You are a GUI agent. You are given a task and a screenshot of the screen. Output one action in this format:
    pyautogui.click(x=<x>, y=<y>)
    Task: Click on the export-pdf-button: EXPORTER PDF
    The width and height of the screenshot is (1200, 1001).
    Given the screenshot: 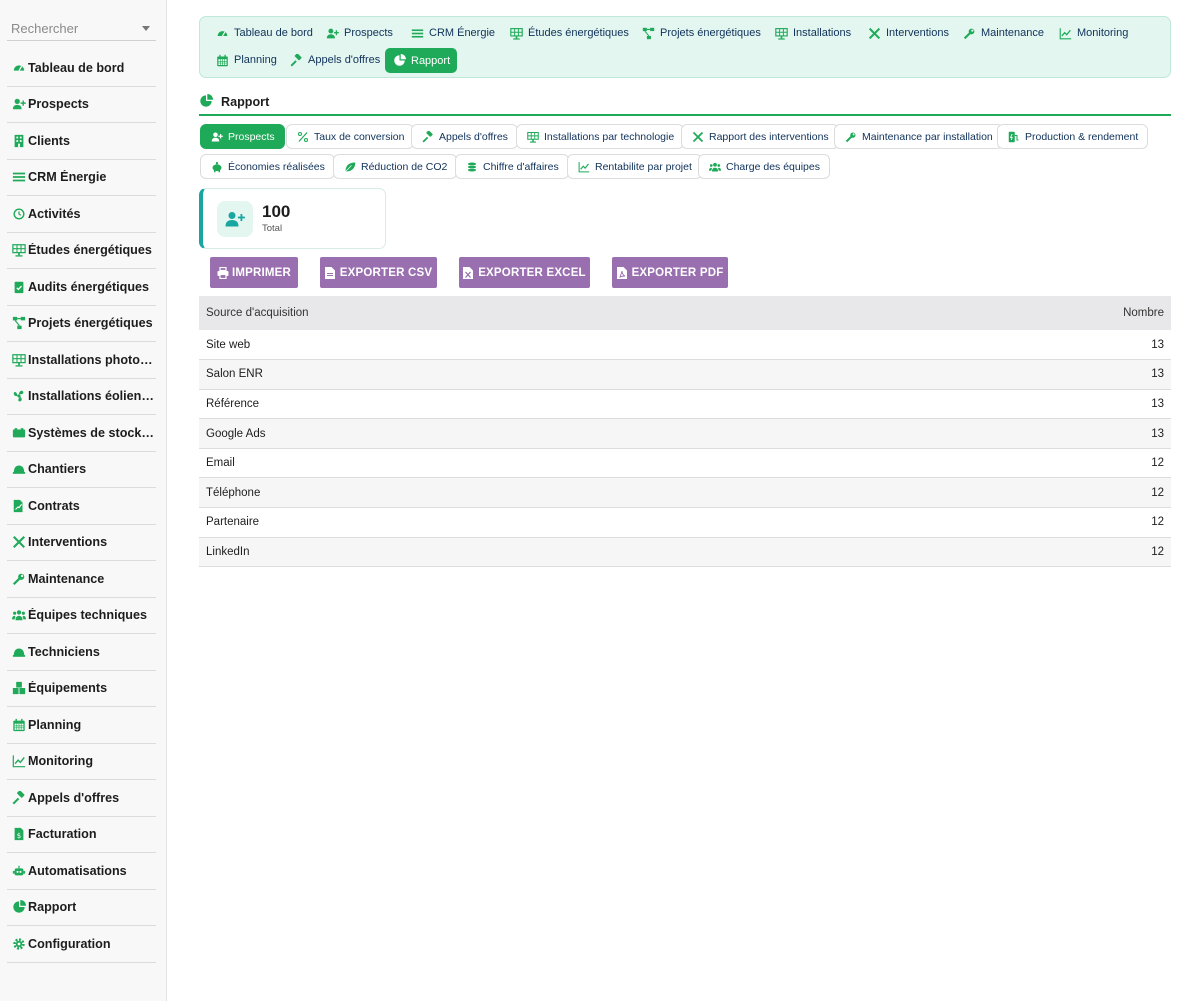 What is the action you would take?
    pyautogui.click(x=670, y=272)
    